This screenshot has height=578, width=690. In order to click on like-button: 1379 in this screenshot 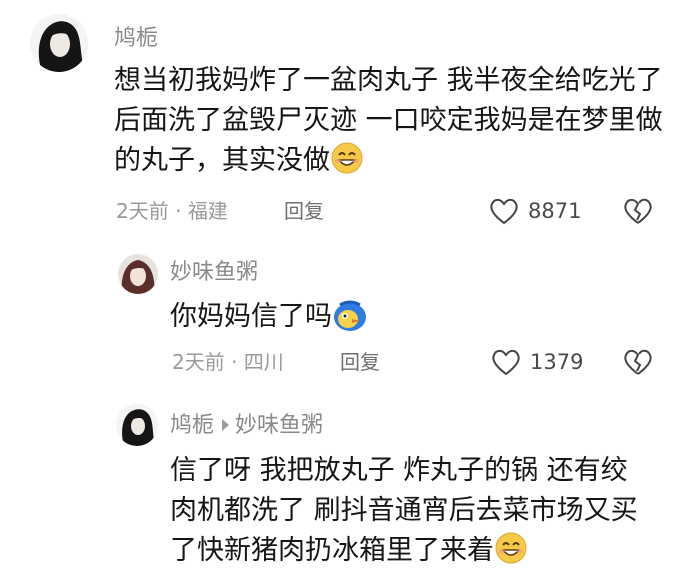, I will do `click(536, 362)`.